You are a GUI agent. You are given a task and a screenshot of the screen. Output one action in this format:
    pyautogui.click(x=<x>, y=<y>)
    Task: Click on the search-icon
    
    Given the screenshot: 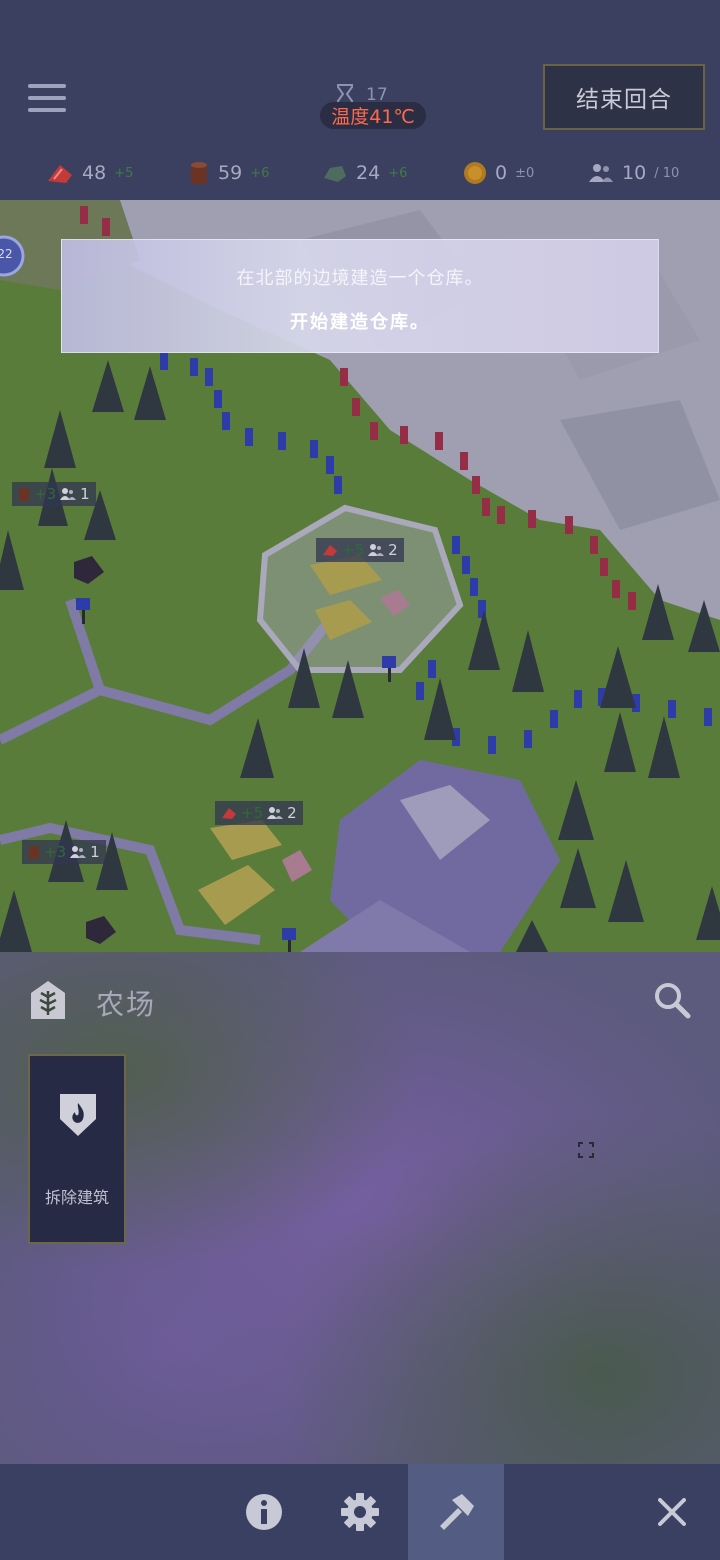 What is the action you would take?
    pyautogui.click(x=672, y=1000)
    